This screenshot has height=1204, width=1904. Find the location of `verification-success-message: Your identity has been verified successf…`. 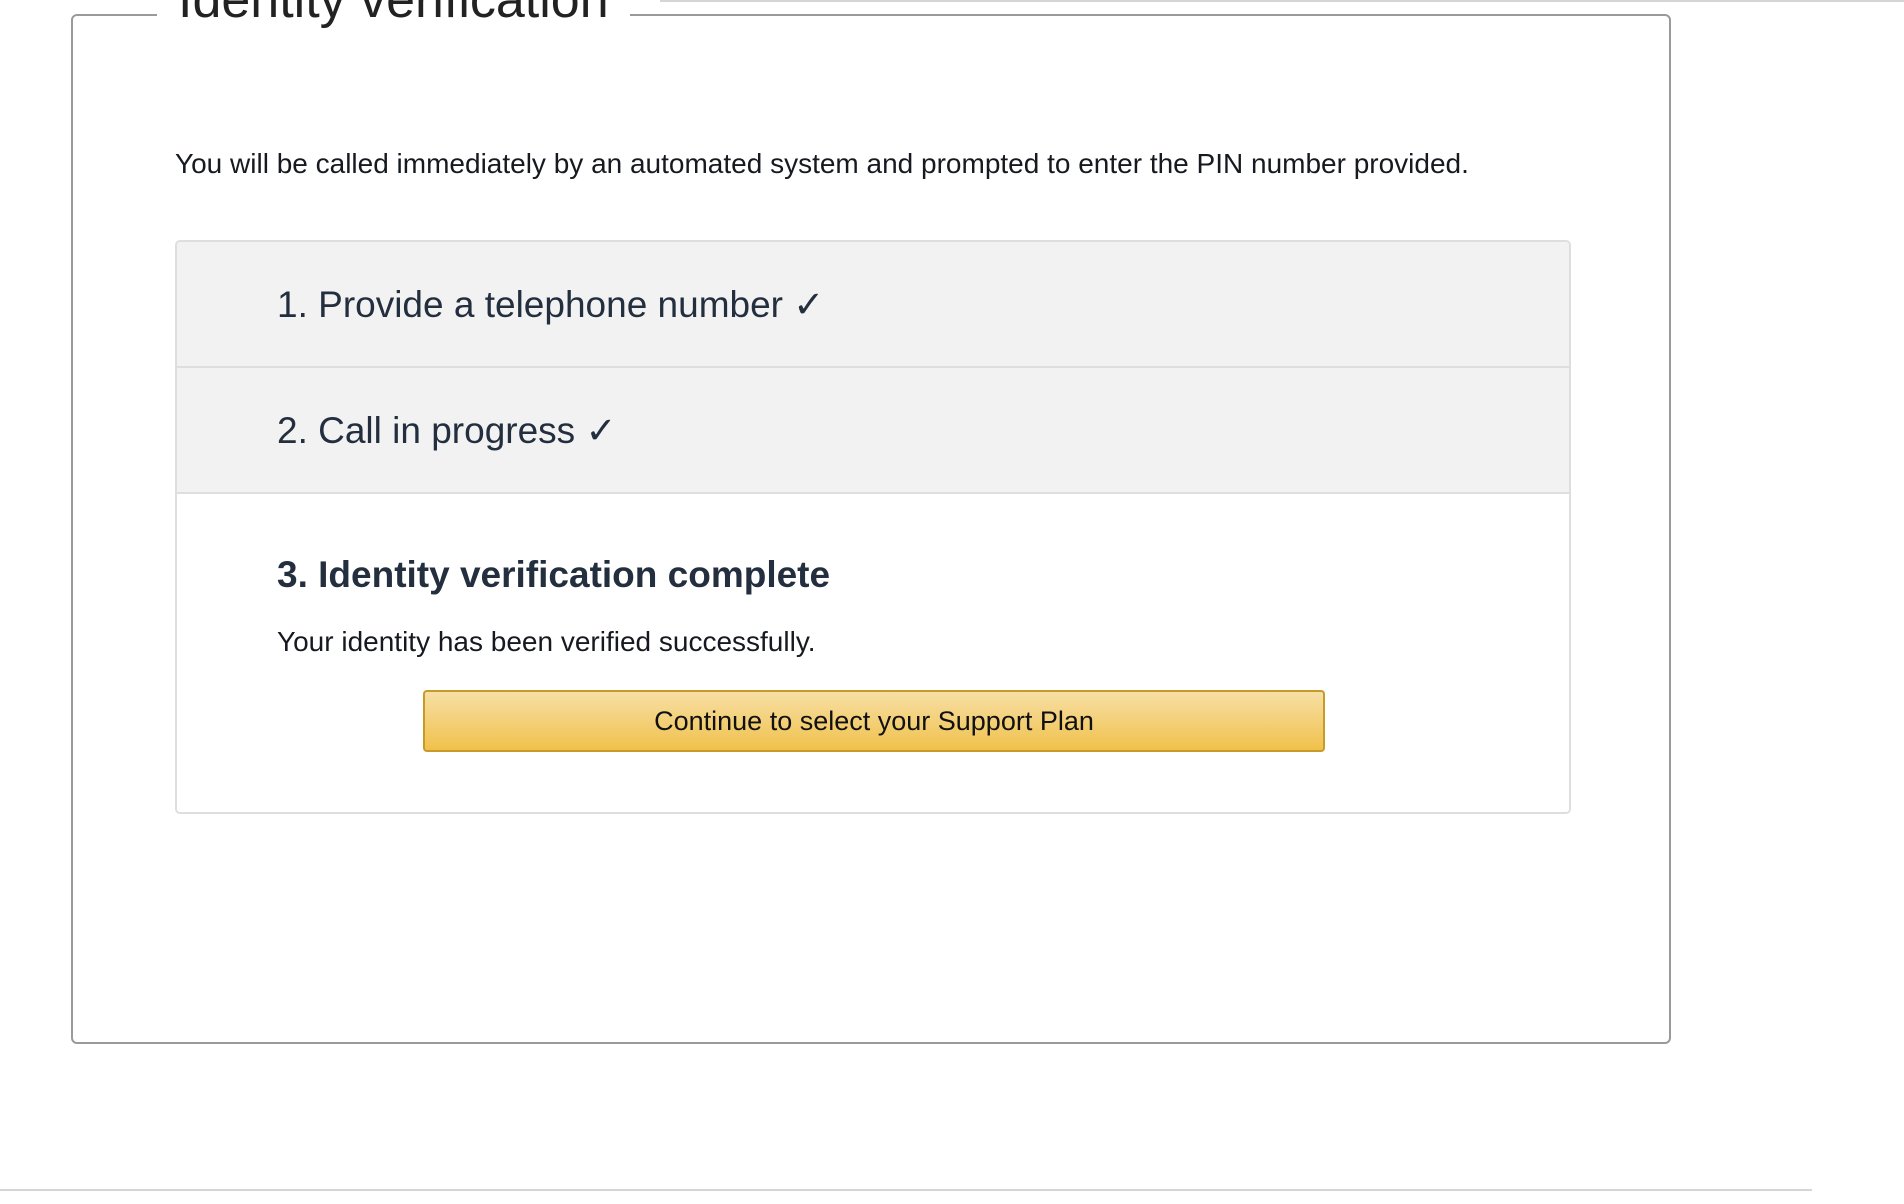

verification-success-message: Your identity has been verified successf… is located at coordinates (546, 641).